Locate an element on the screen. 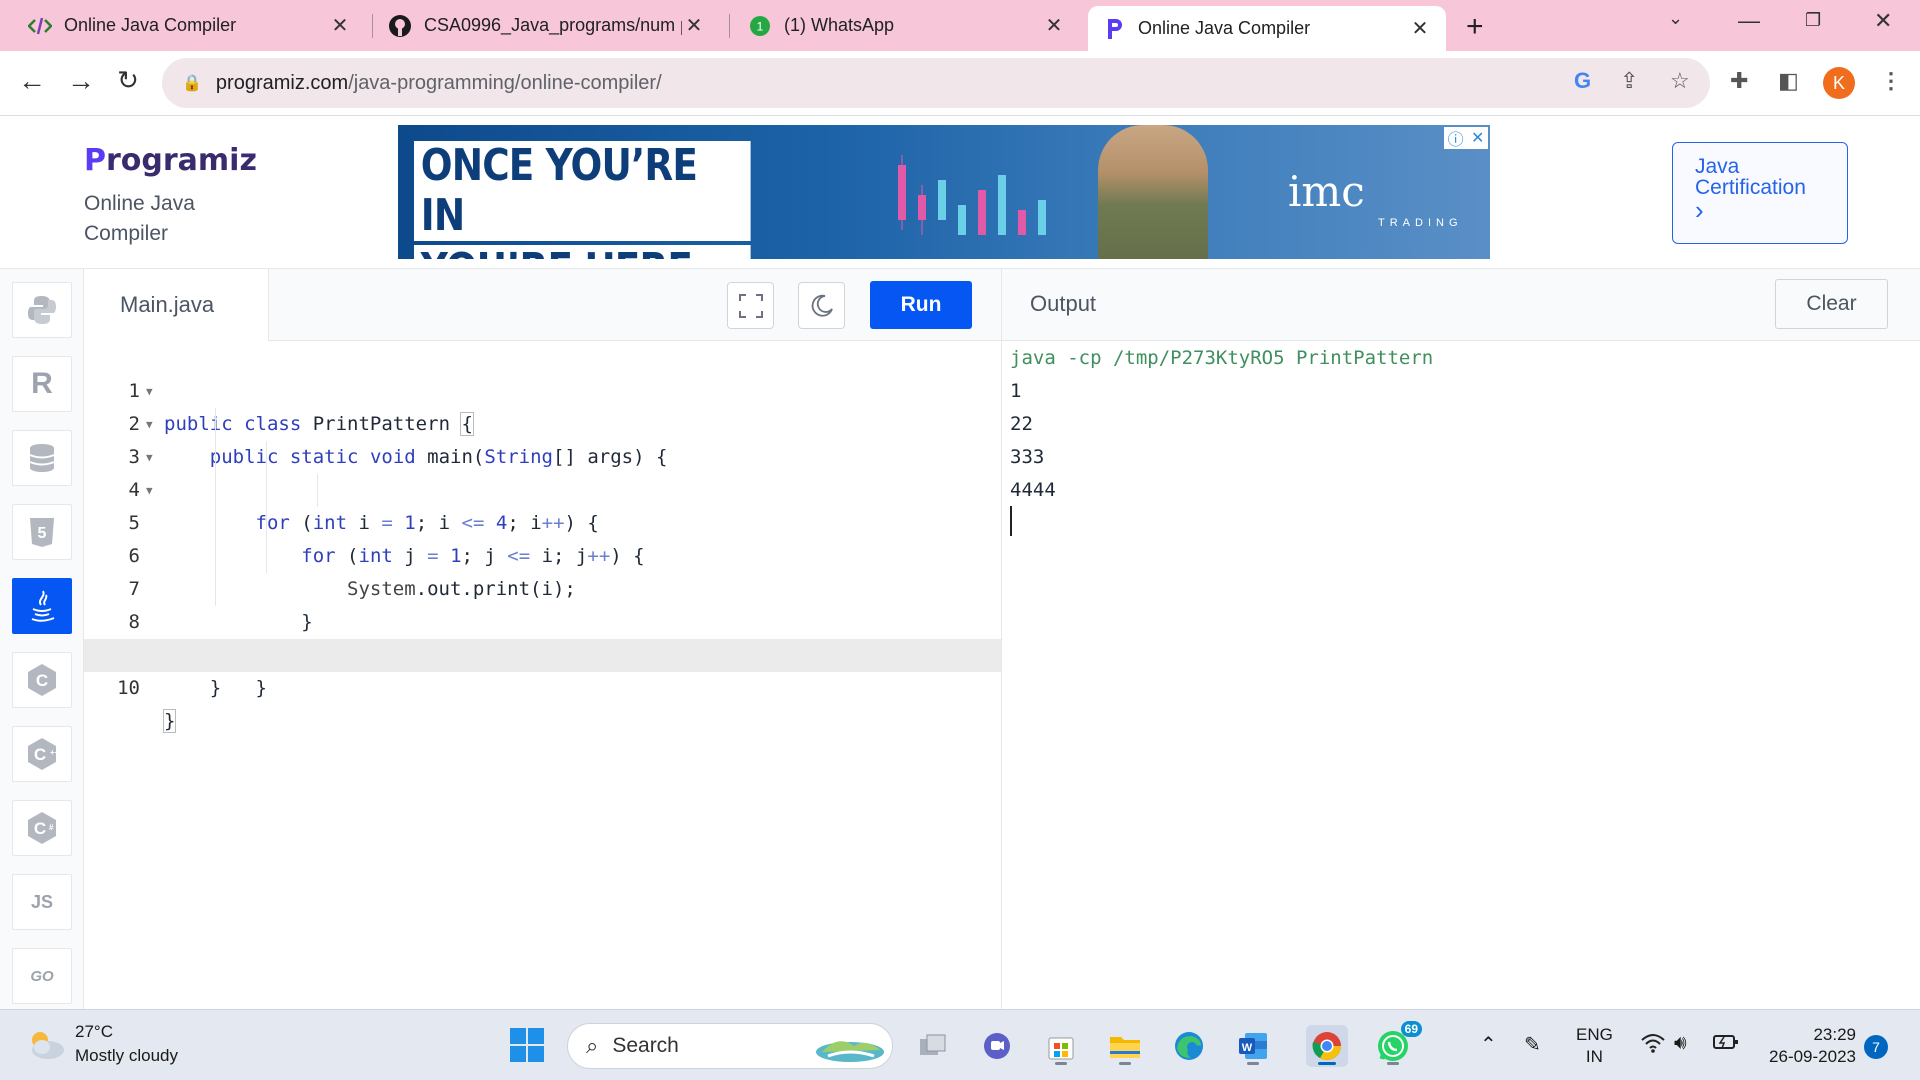  sql-icon is located at coordinates (42, 458).